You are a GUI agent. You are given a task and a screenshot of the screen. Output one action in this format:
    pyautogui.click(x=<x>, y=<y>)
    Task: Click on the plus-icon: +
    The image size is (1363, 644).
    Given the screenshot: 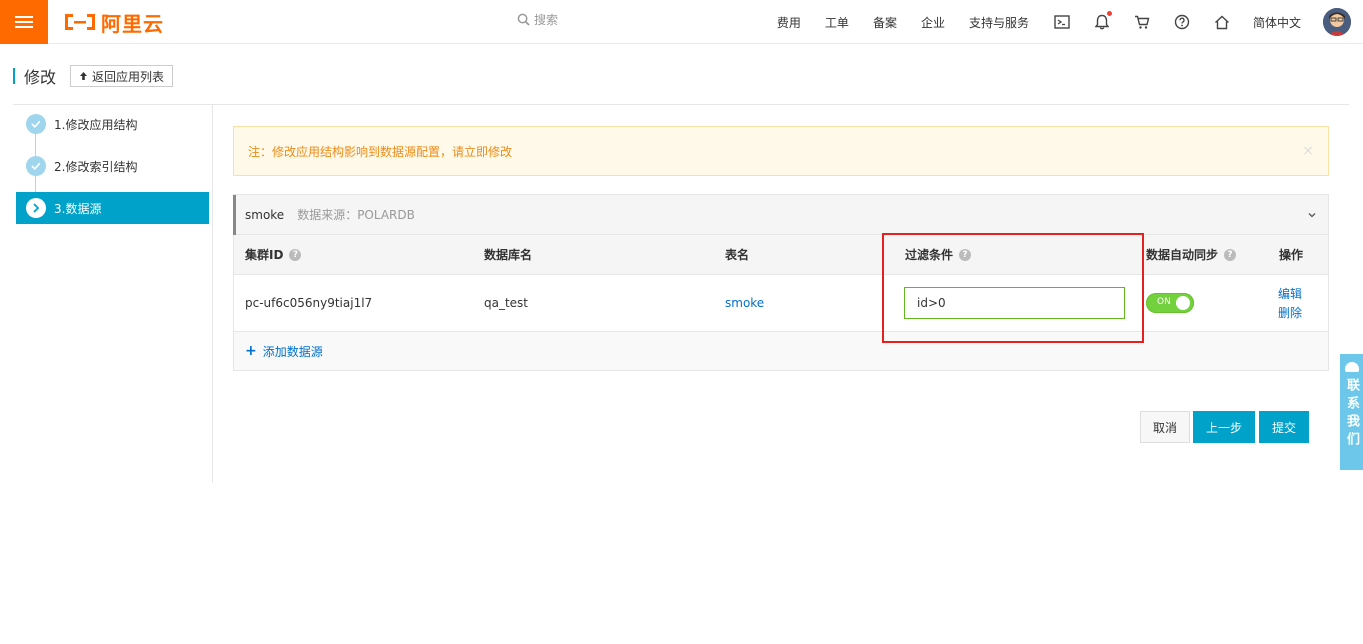 What is the action you would take?
    pyautogui.click(x=251, y=351)
    